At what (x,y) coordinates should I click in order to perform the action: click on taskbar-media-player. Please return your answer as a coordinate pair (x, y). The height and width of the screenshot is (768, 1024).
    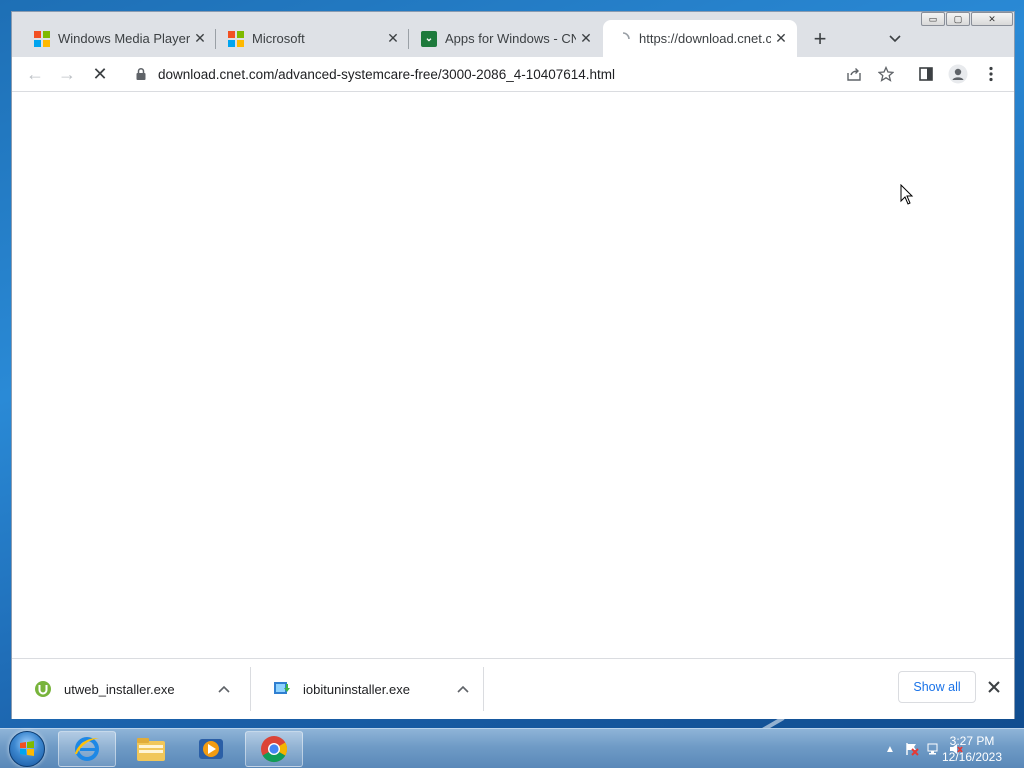
    Looking at the image, I should click on (211, 749).